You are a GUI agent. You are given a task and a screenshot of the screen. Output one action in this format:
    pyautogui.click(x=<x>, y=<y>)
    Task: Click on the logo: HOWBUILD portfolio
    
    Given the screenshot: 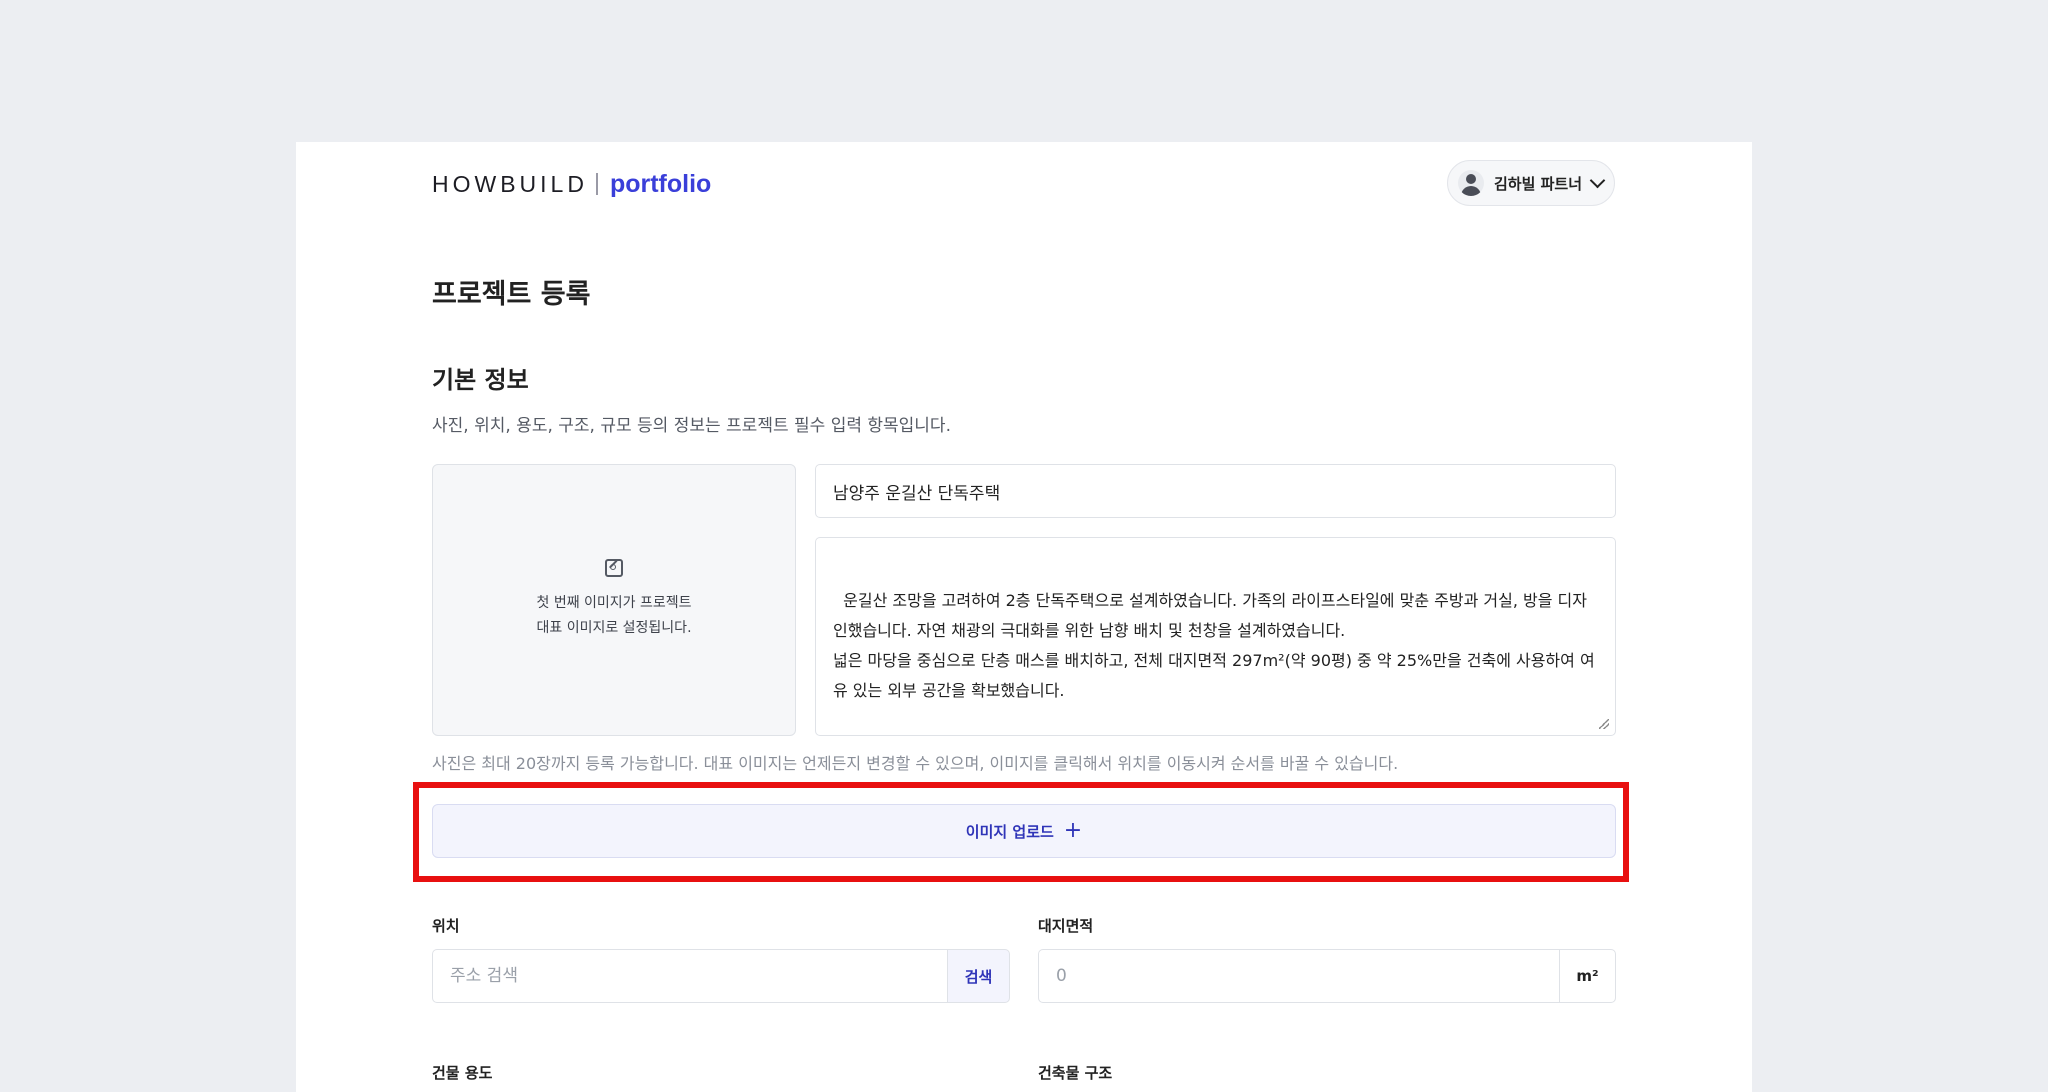 What is the action you would take?
    pyautogui.click(x=571, y=184)
    